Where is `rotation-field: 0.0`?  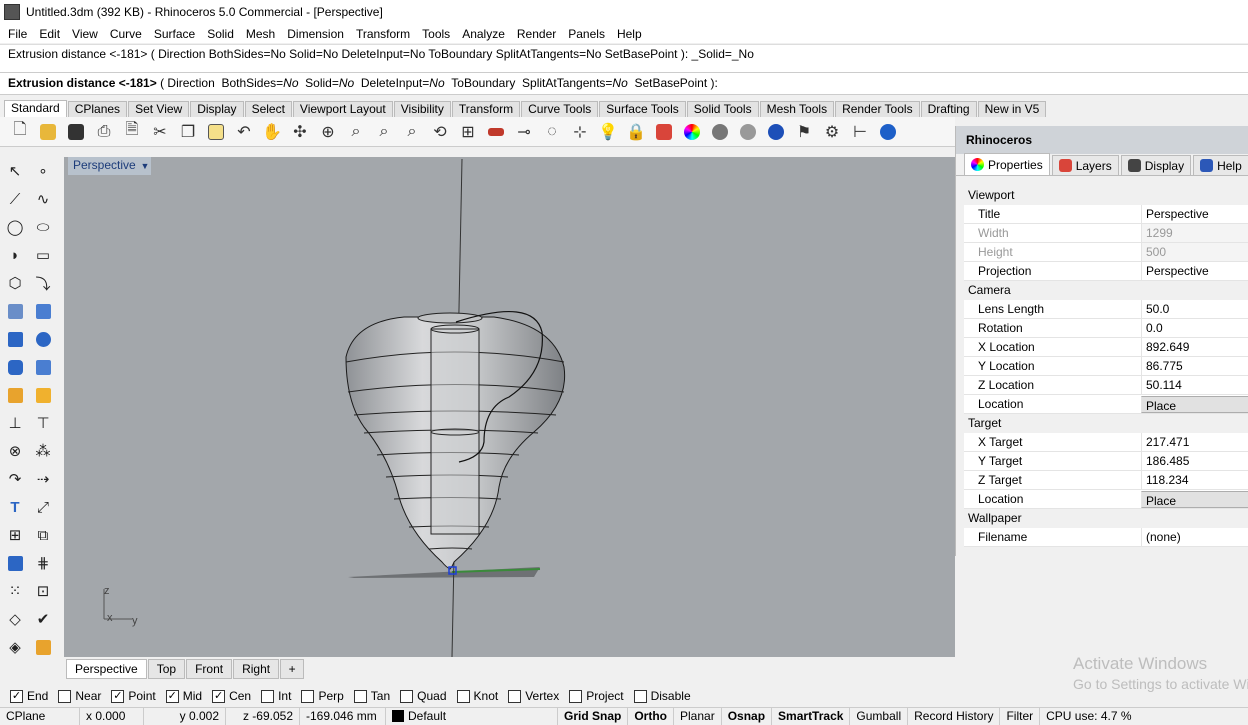 rotation-field: 0.0 is located at coordinates (1194, 328).